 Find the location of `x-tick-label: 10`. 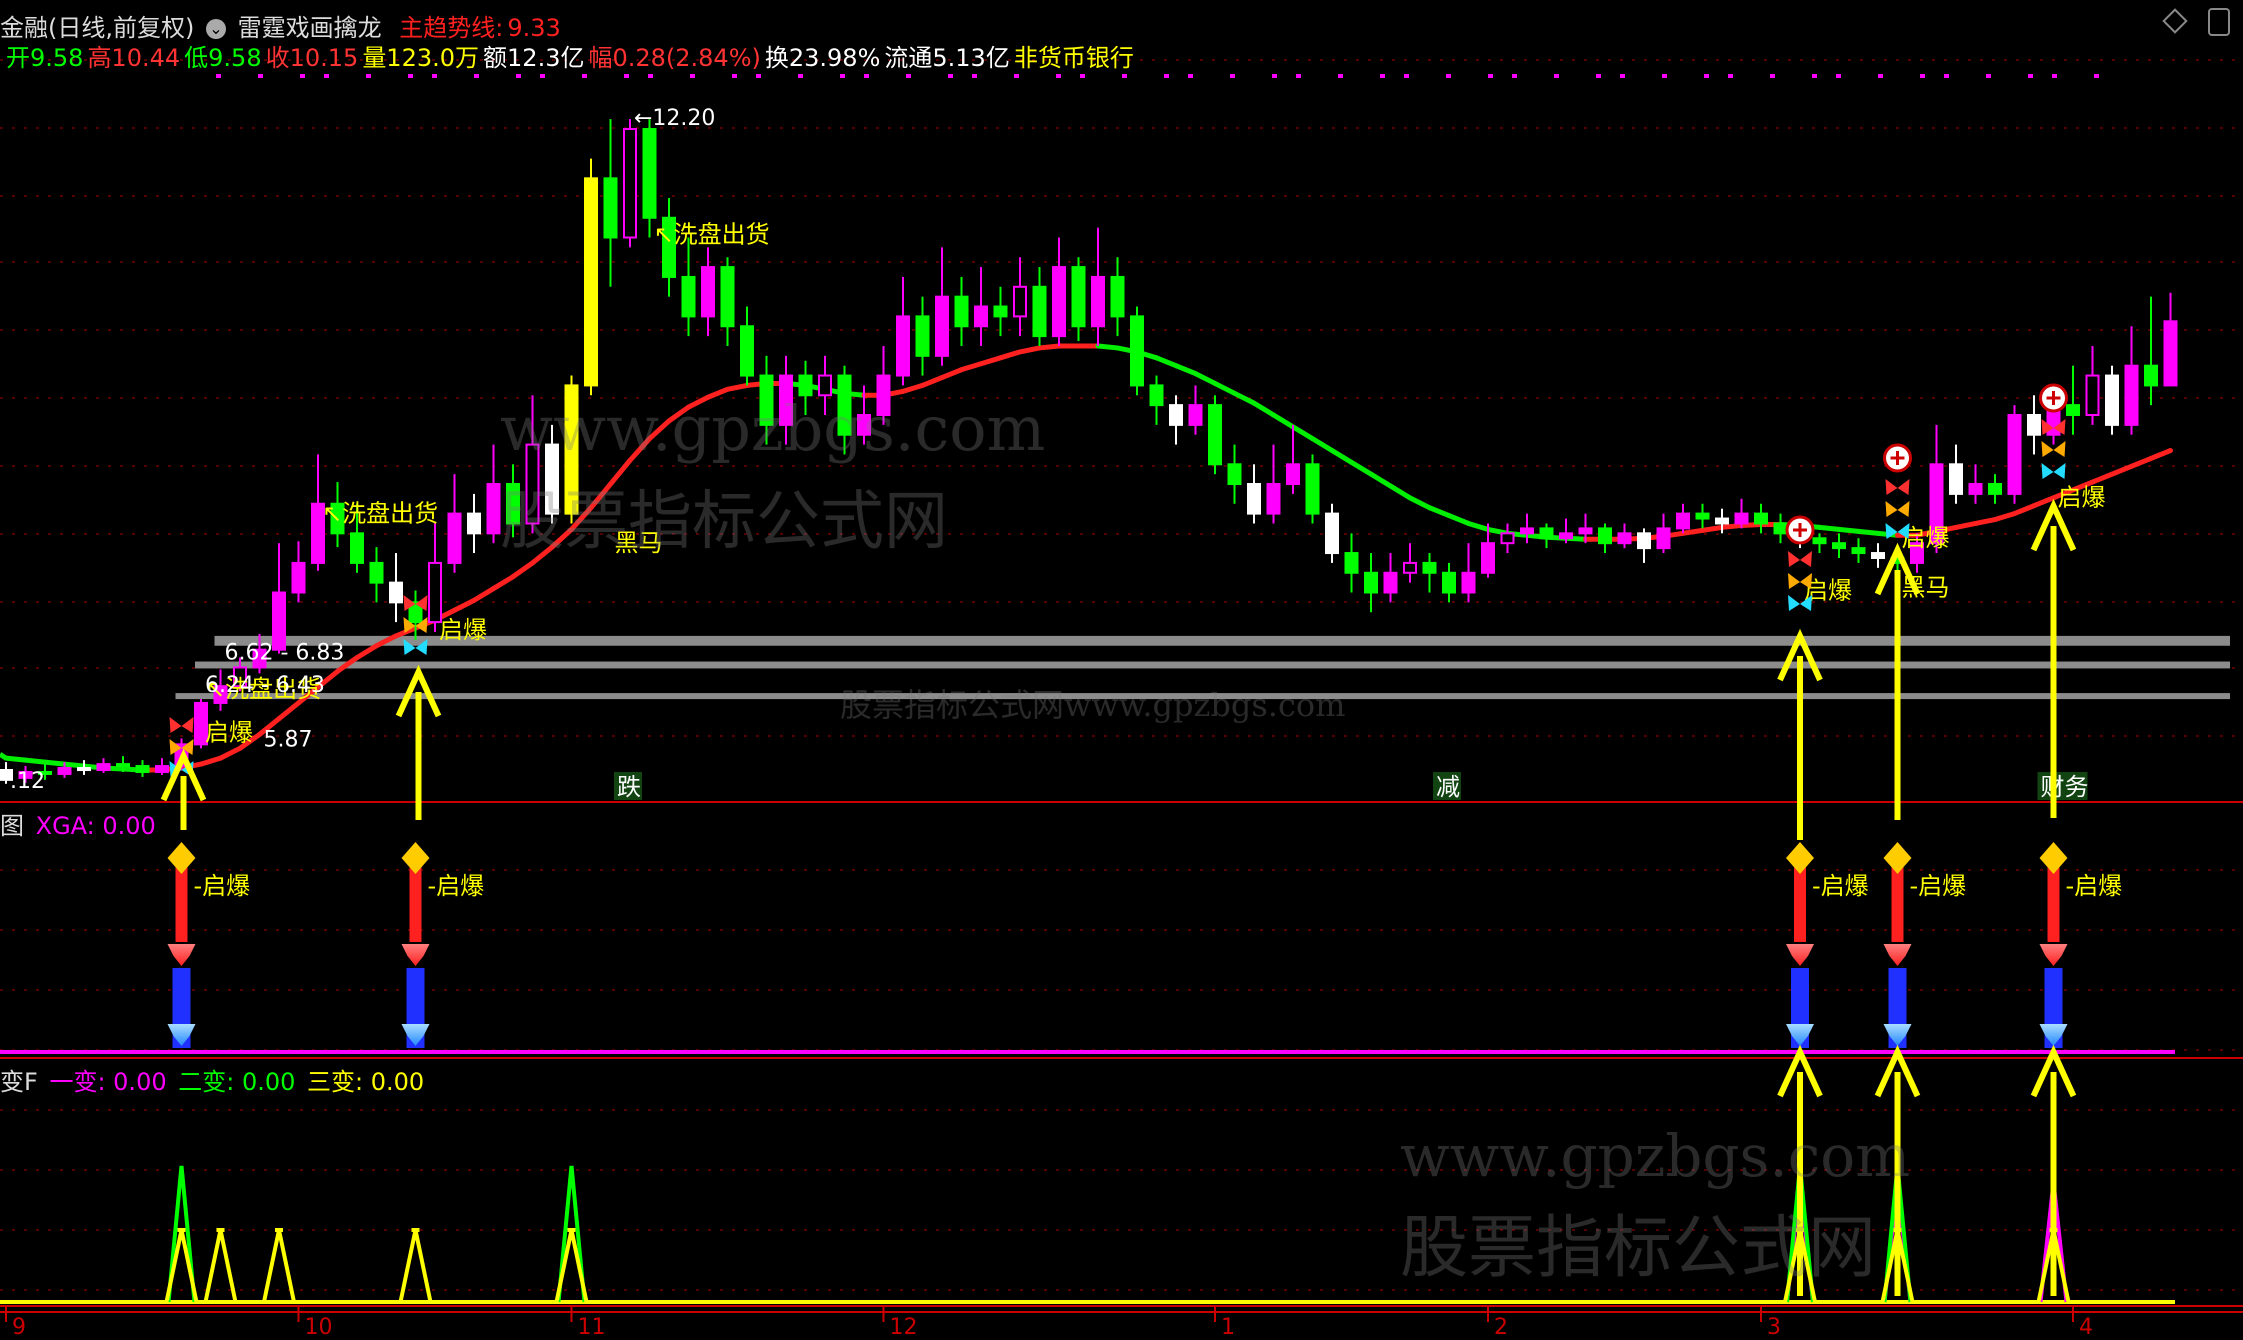

x-tick-label: 10 is located at coordinates (319, 1327).